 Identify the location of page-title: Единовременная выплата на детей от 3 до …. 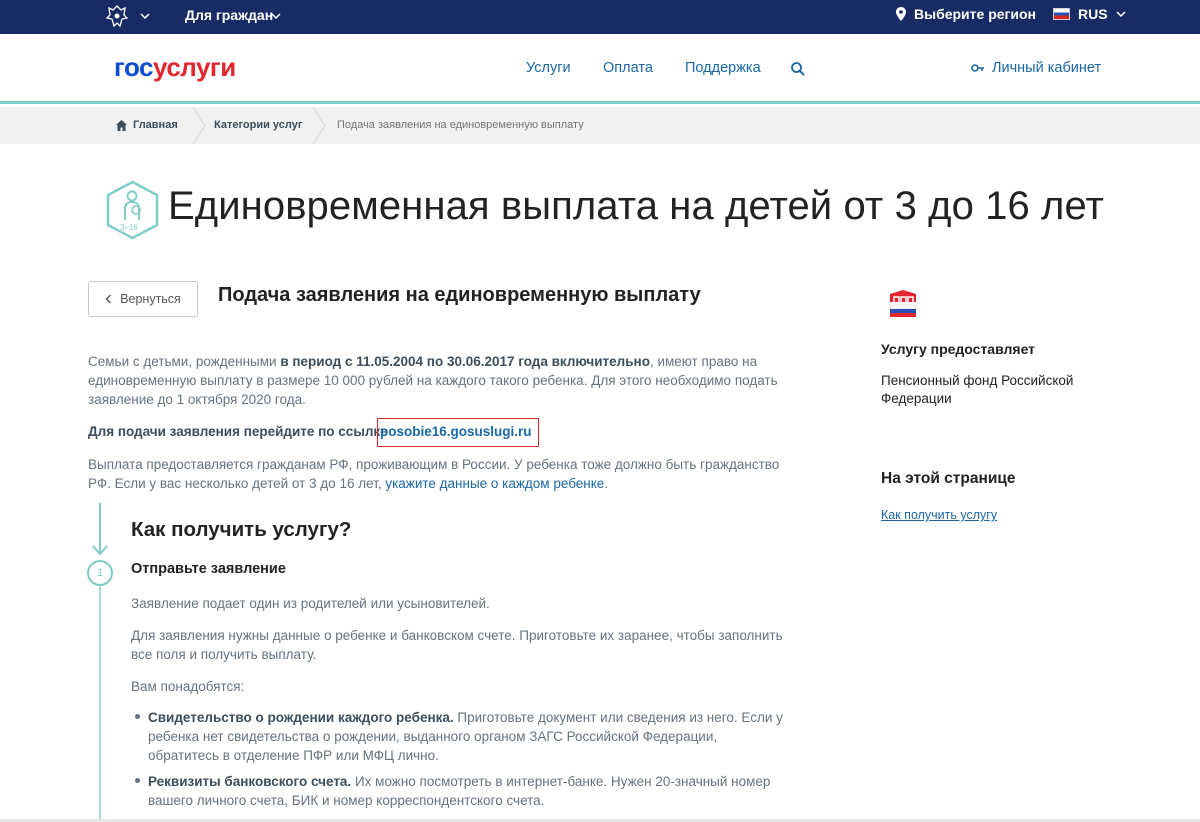
(636, 206).